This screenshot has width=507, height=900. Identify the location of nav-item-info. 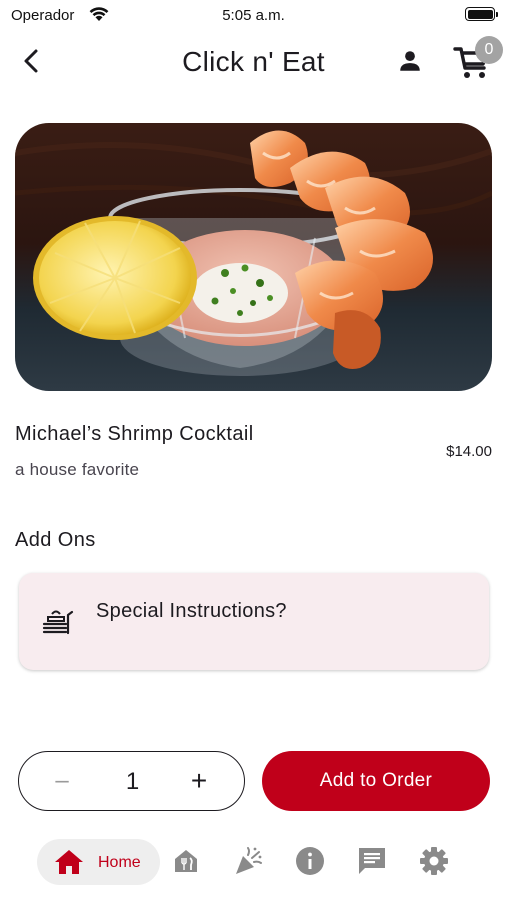
(310, 861).